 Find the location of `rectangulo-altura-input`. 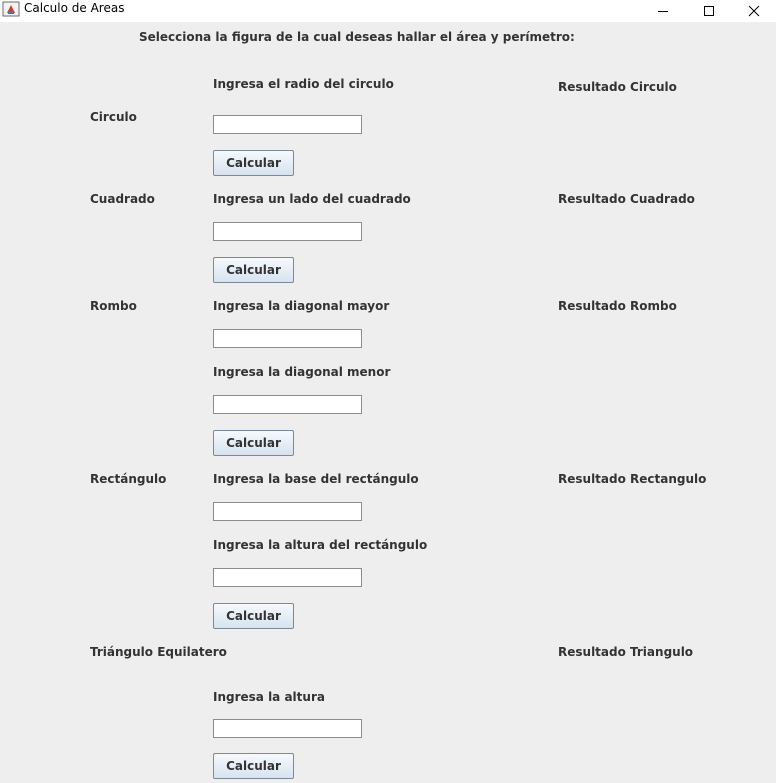

rectangulo-altura-input is located at coordinates (287, 577).